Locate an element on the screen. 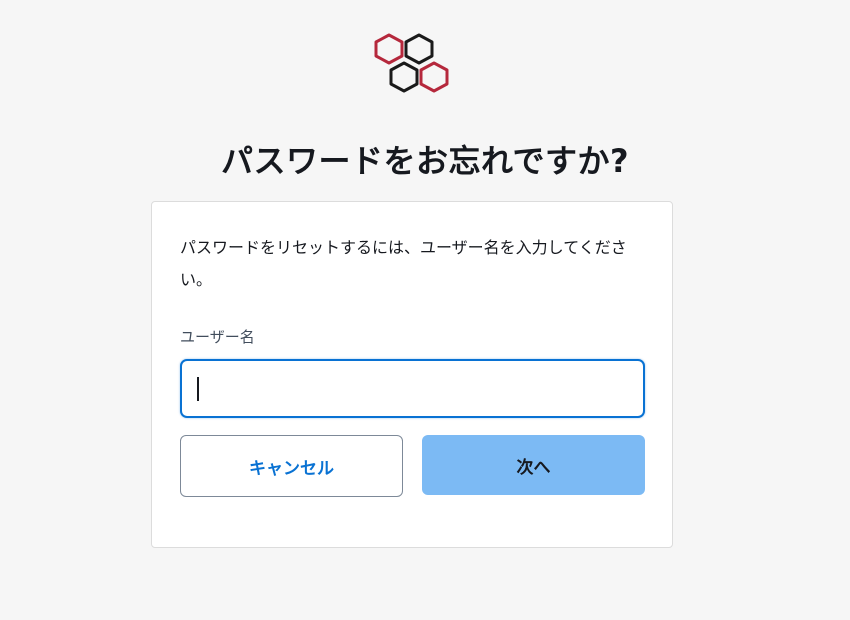 This screenshot has width=850, height=620. honeycomb-logo-icon is located at coordinates (411, 63).